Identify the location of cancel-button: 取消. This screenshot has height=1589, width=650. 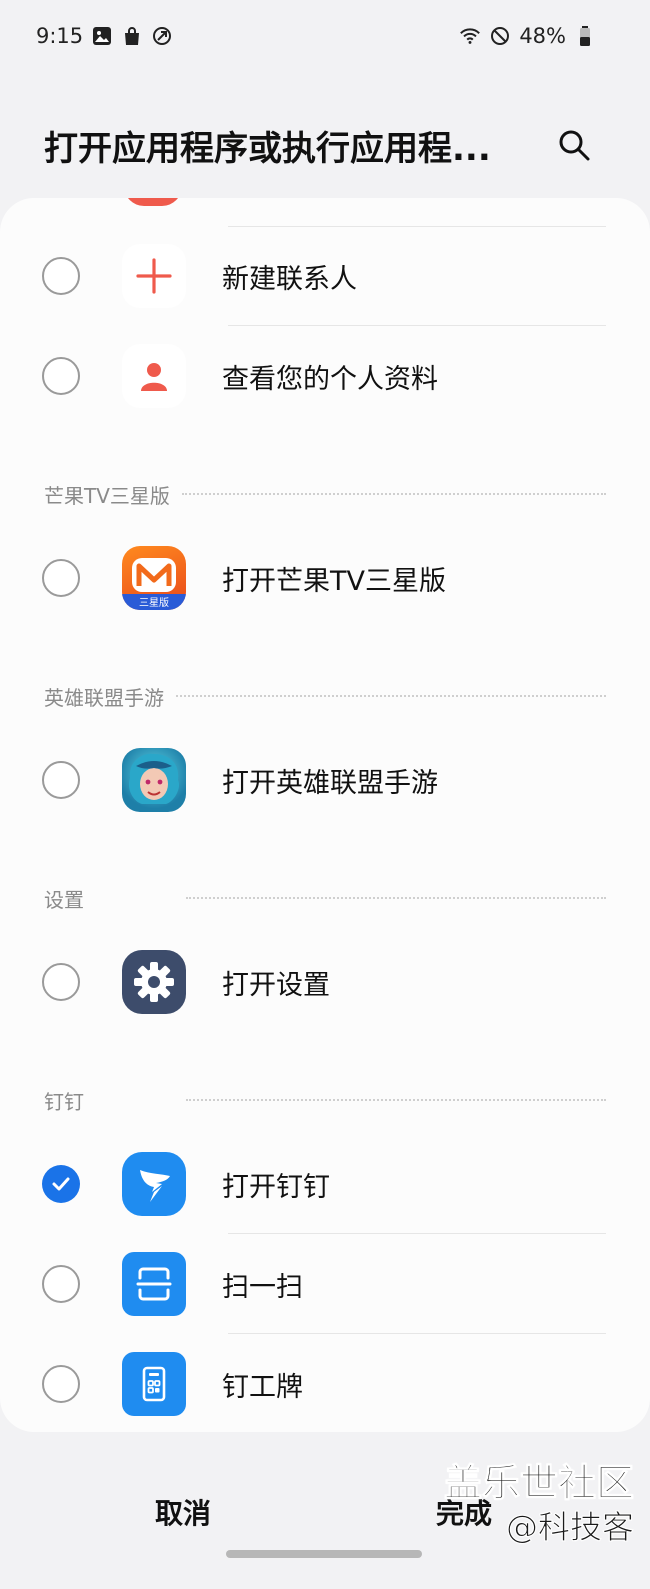
(183, 1512).